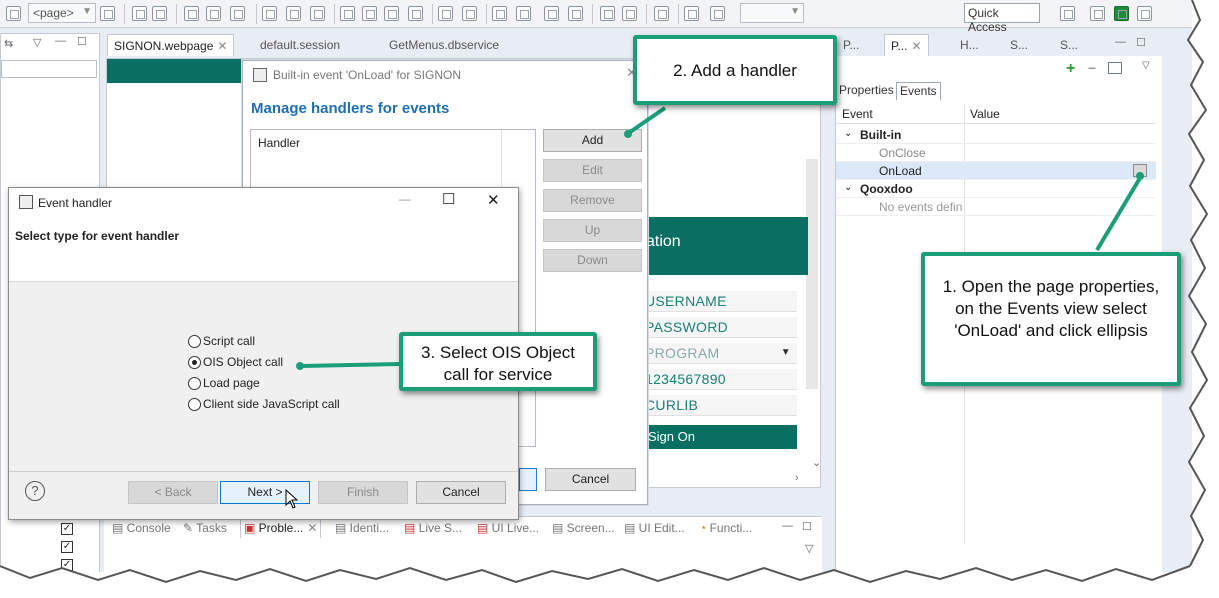  What do you see at coordinates (1203, 283) in the screenshot?
I see `torn-edge-right` at bounding box center [1203, 283].